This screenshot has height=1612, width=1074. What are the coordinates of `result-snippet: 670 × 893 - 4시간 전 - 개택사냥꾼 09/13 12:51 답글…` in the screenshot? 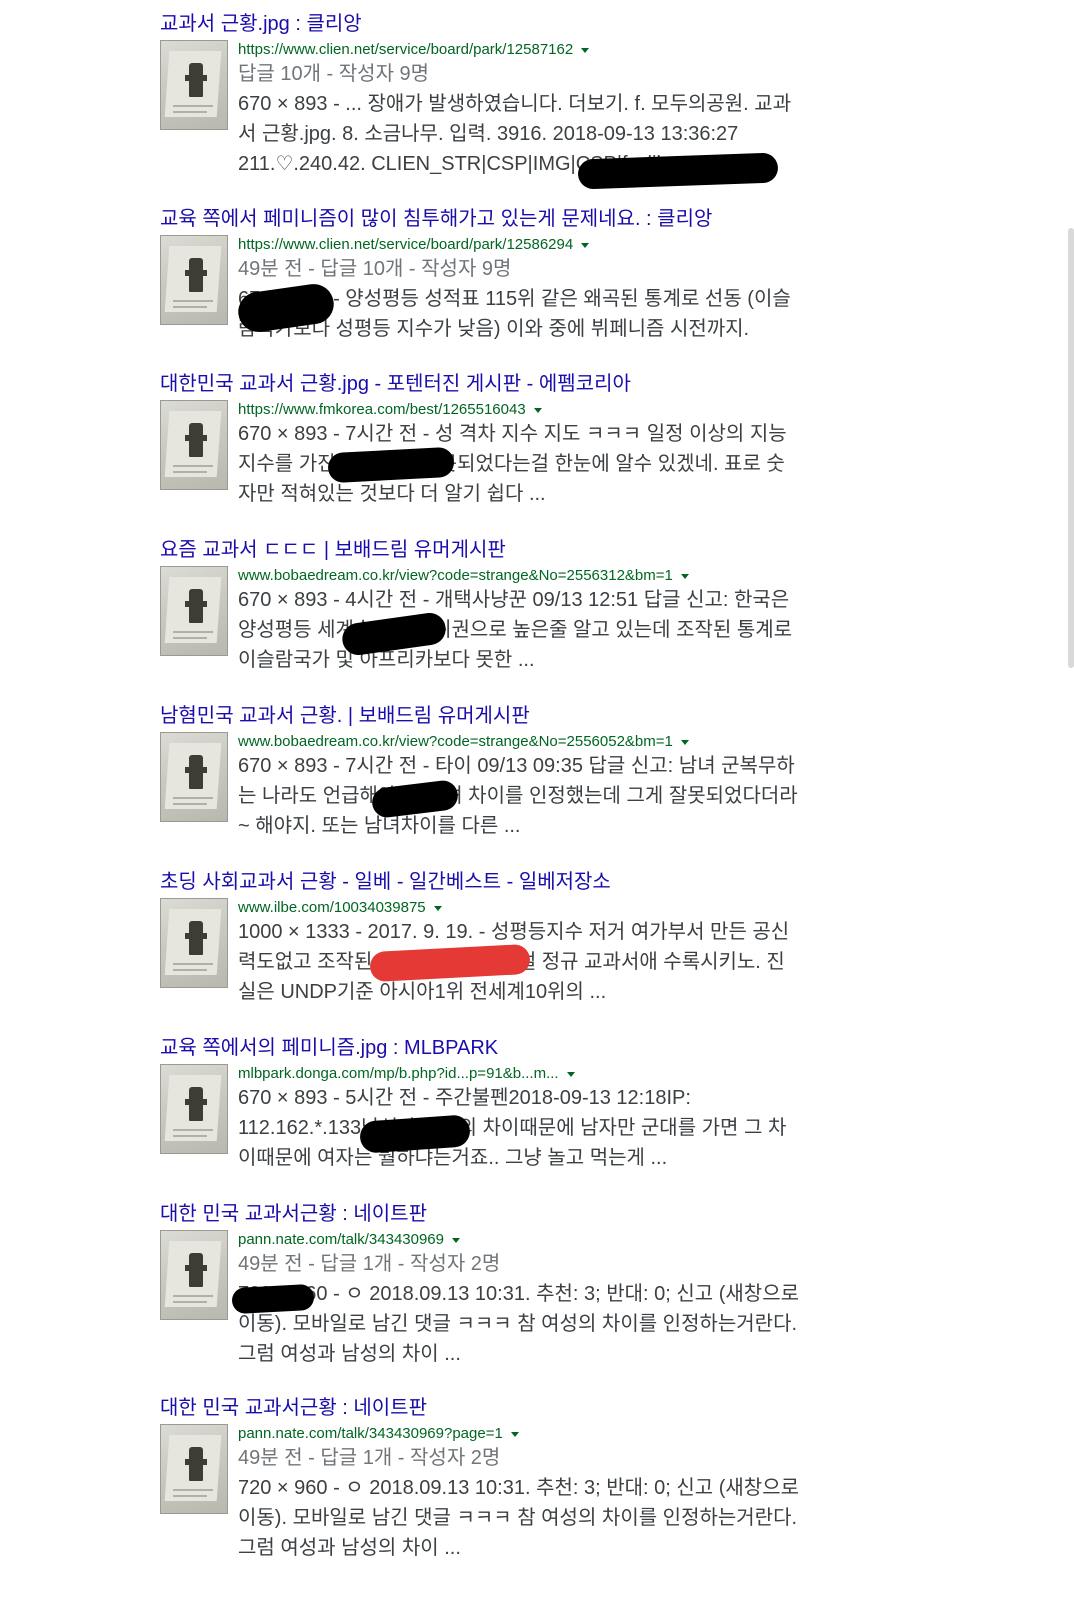 It's located at (548, 630).